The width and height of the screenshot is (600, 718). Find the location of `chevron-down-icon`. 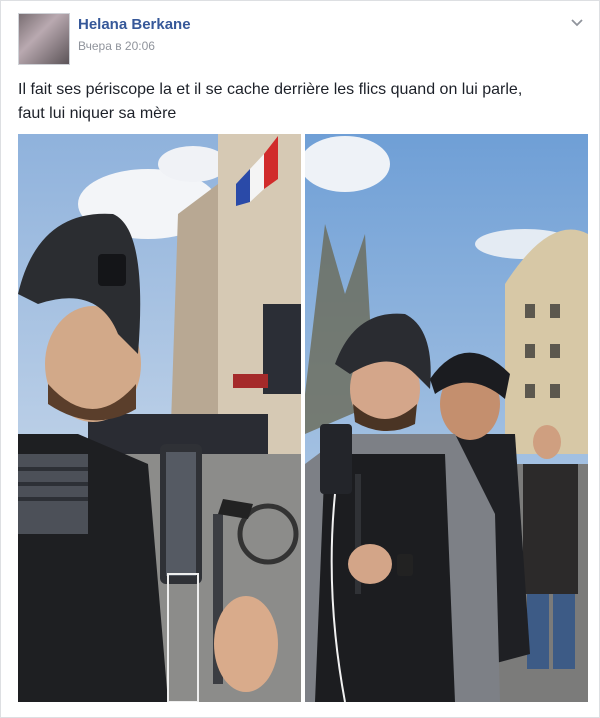

chevron-down-icon is located at coordinates (577, 23).